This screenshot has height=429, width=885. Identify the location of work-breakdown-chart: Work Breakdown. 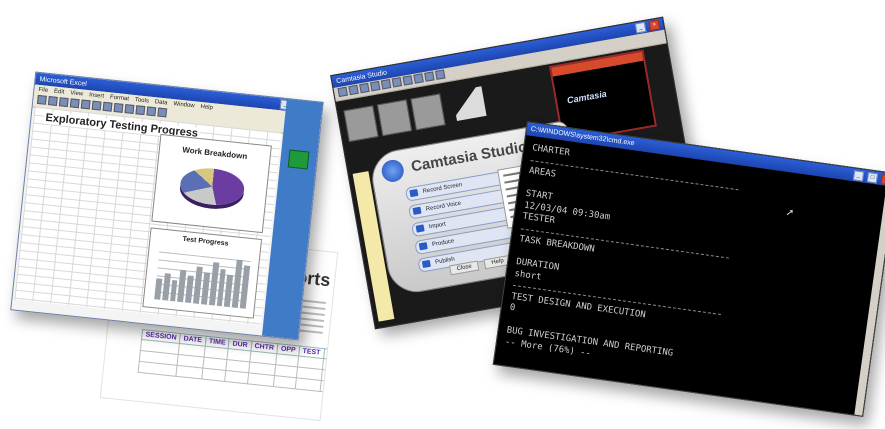
(211, 183).